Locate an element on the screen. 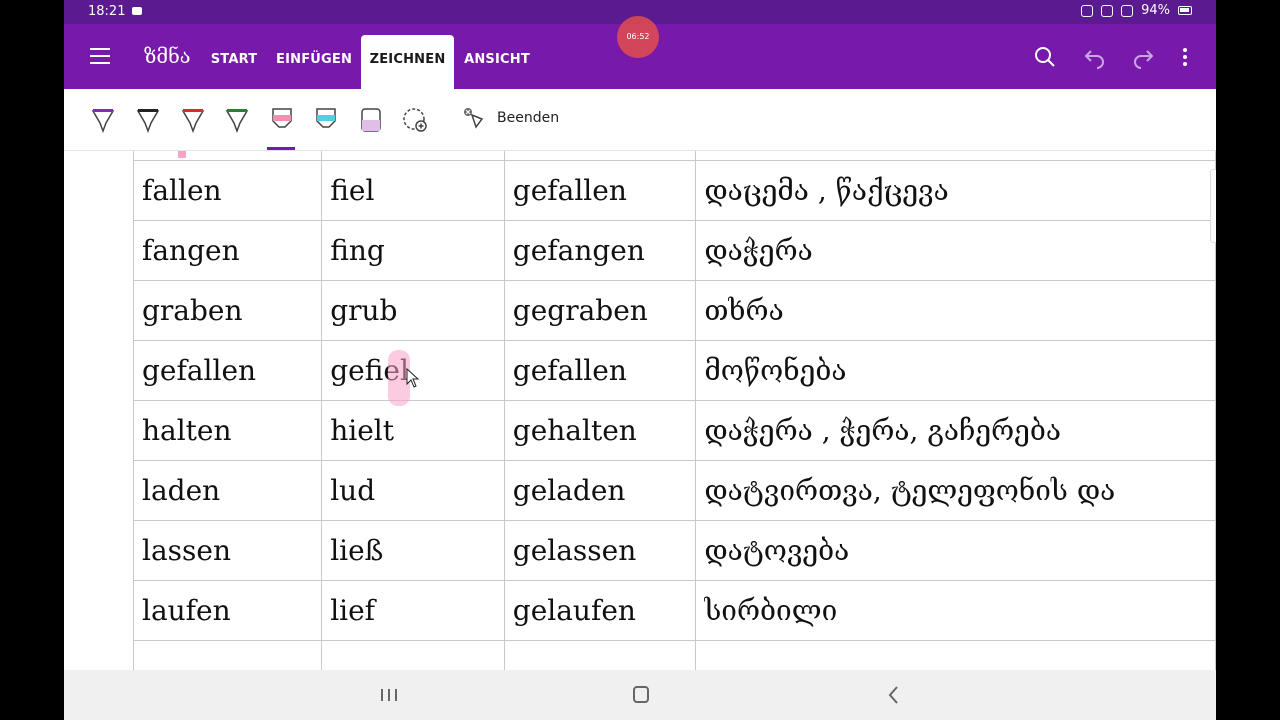 This screenshot has height=720, width=1280. table-row: laufen lief gelaufen სირბილი is located at coordinates (674, 610).